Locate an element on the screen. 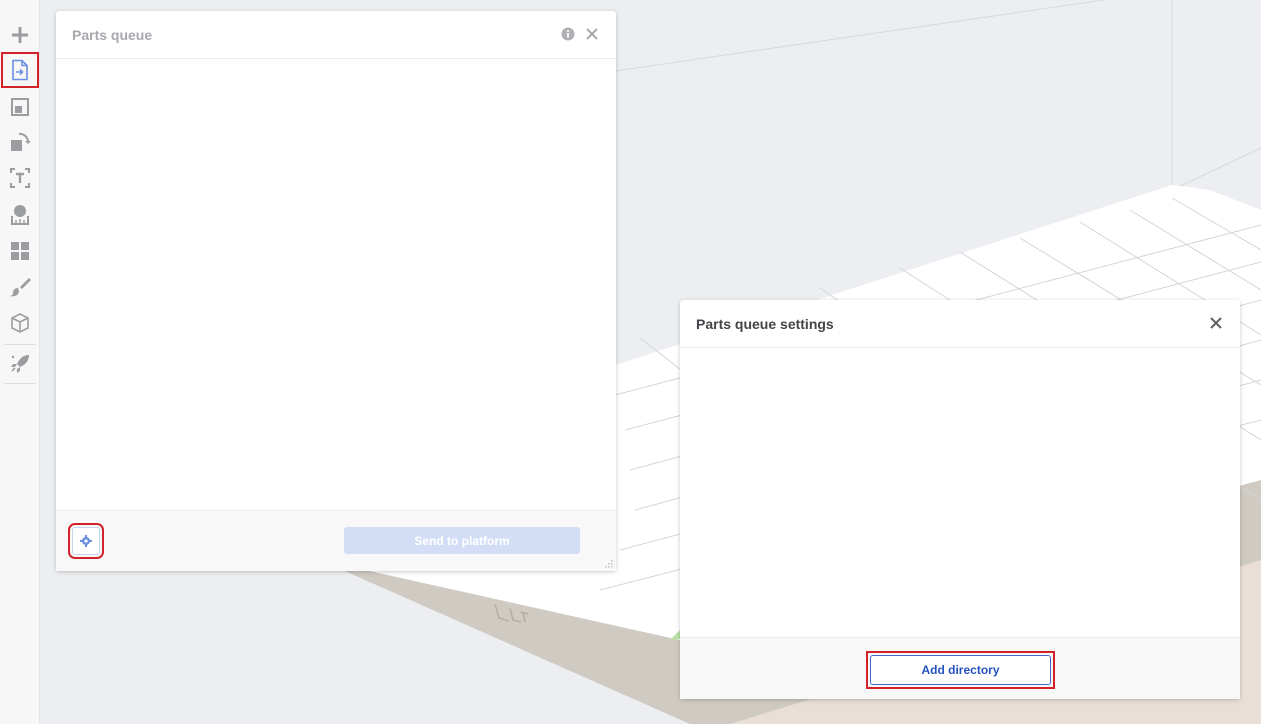  resize-grip-icon is located at coordinates (609, 564).